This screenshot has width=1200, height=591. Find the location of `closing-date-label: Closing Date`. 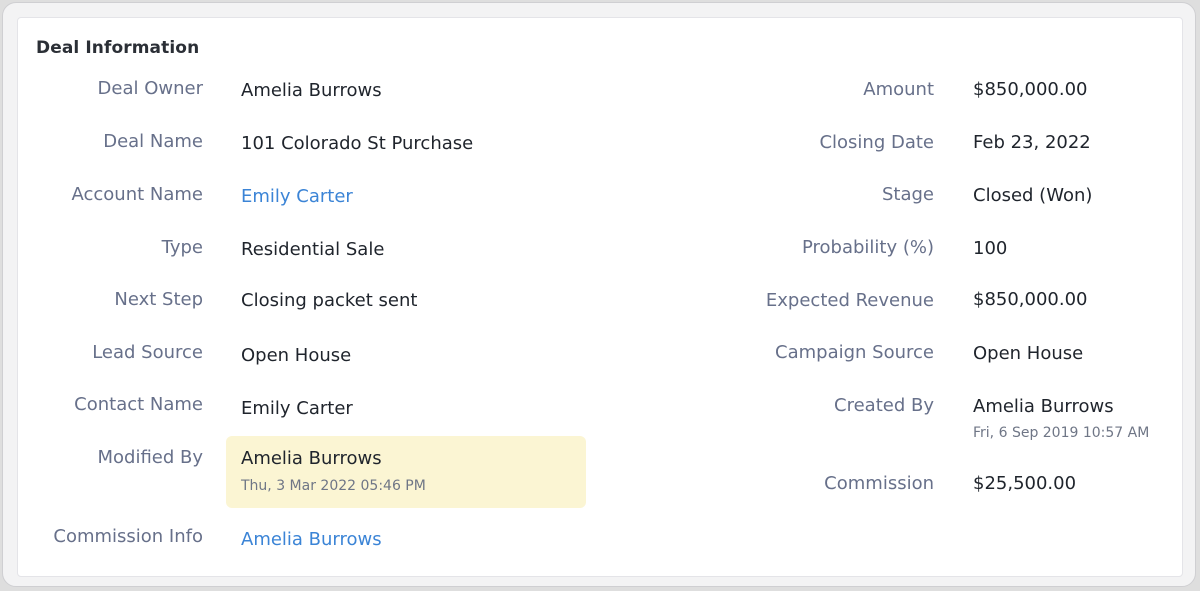

closing-date-label: Closing Date is located at coordinates (876, 142).